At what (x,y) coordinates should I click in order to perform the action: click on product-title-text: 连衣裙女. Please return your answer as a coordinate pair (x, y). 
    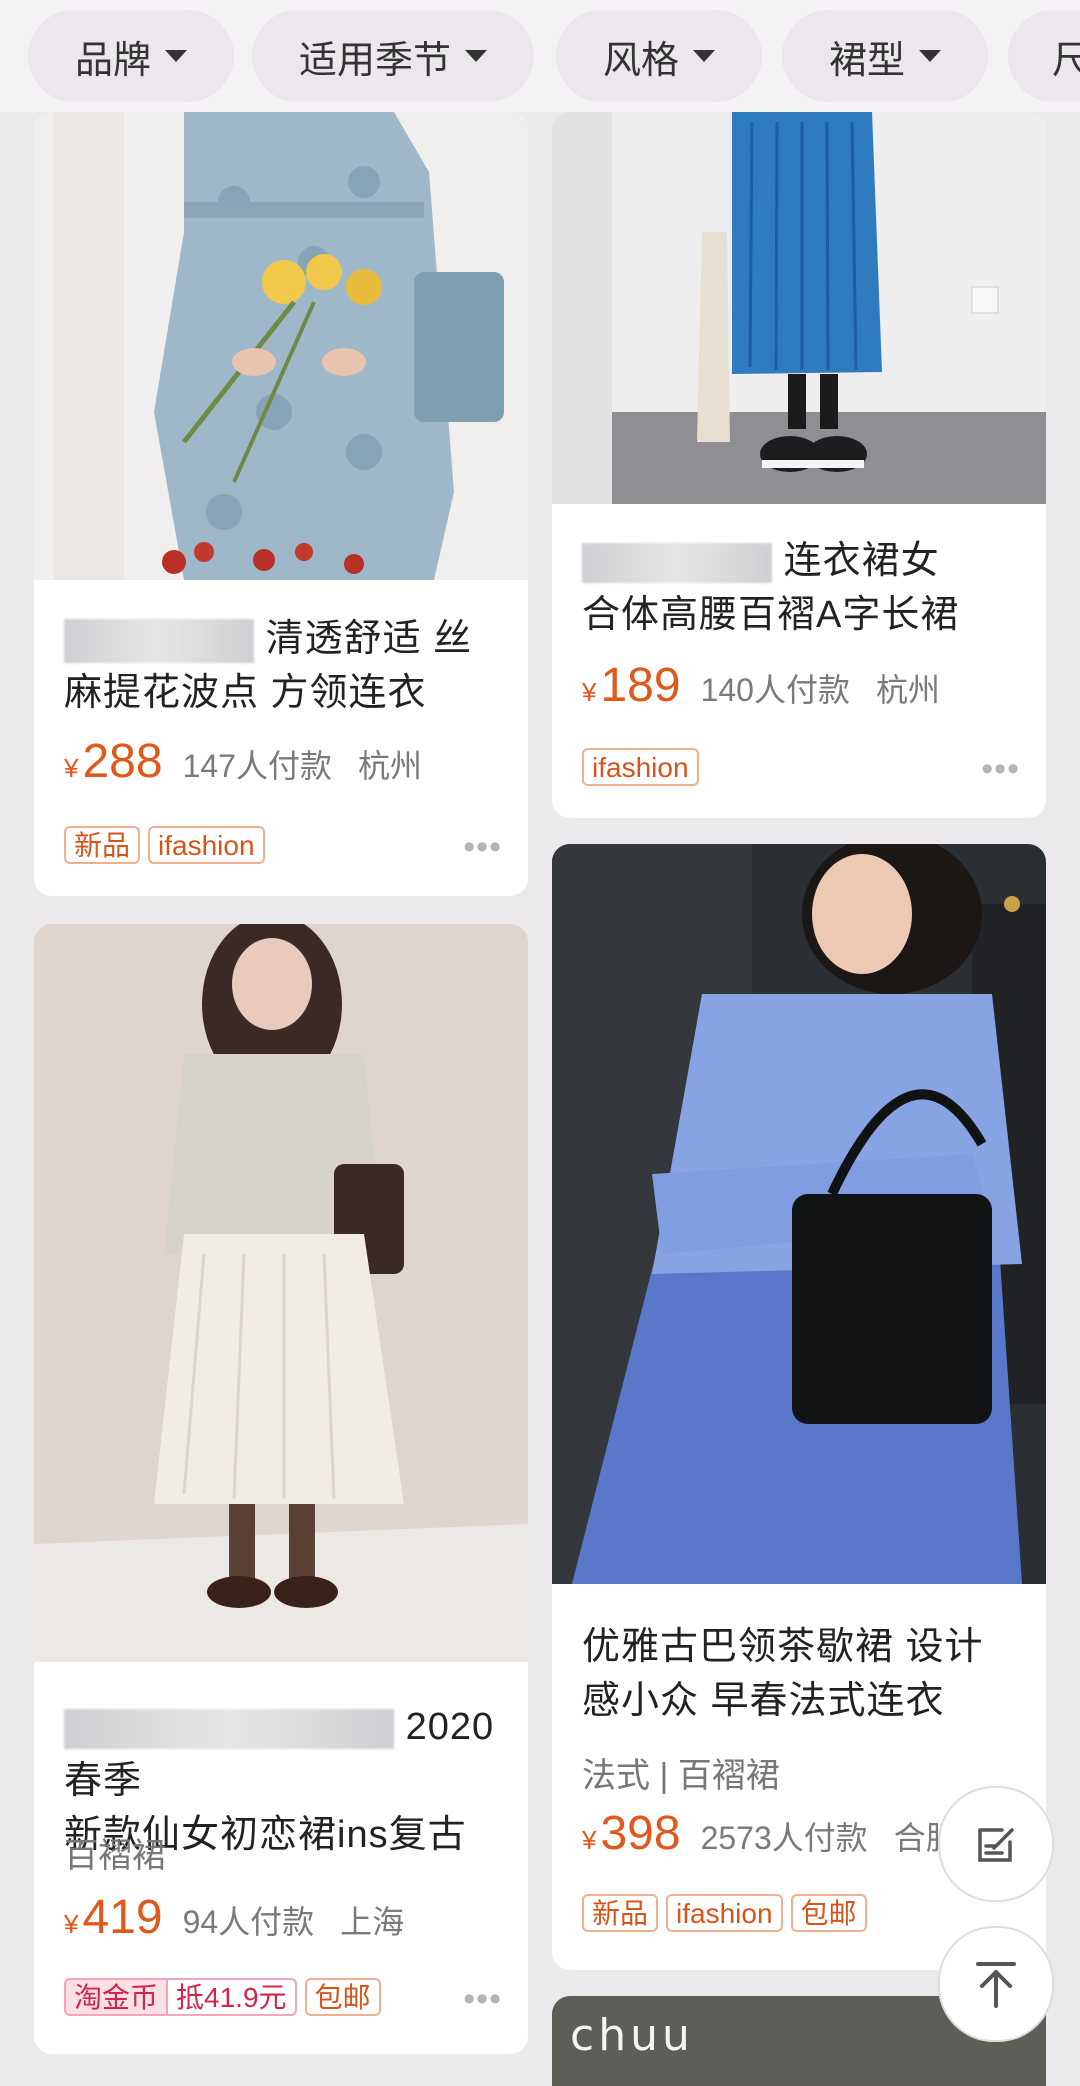
    Looking at the image, I should click on (861, 561).